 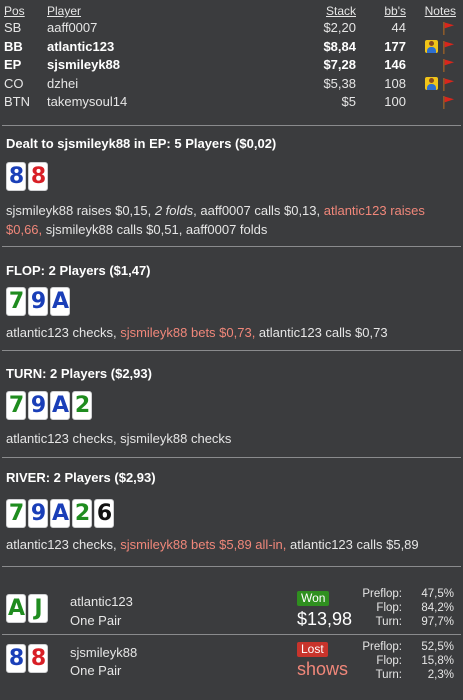 I want to click on lost-badge: Lost, so click(x=312, y=649).